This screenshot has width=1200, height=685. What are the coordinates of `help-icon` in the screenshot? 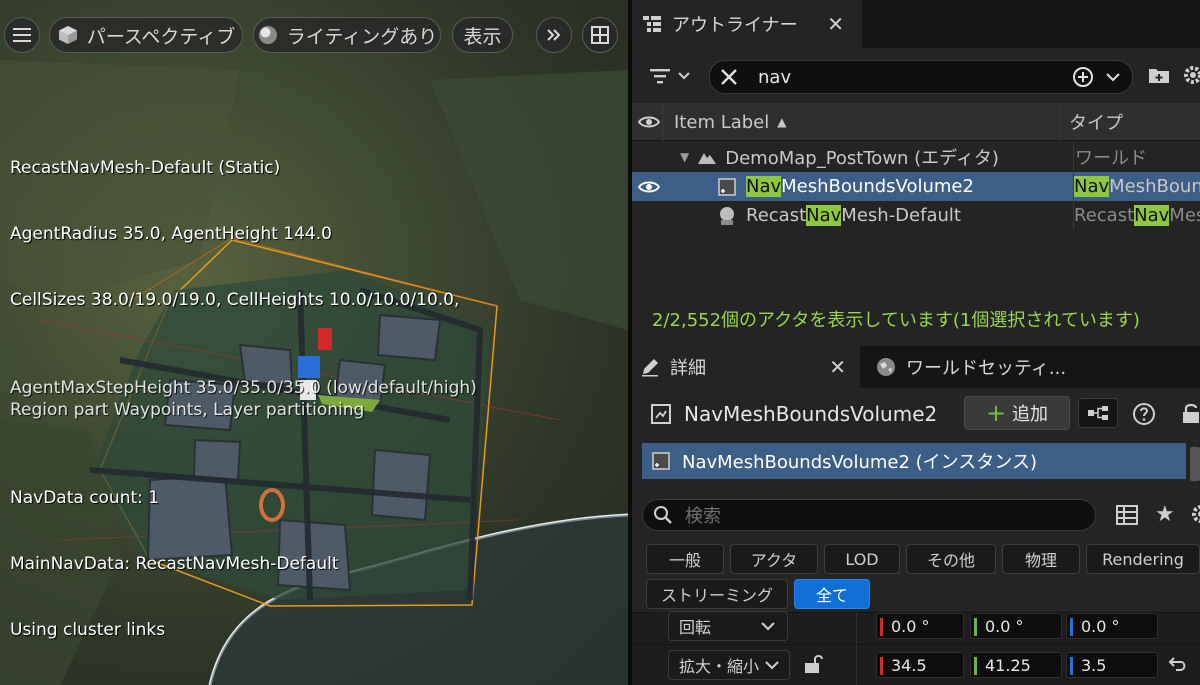 It's located at (1144, 414).